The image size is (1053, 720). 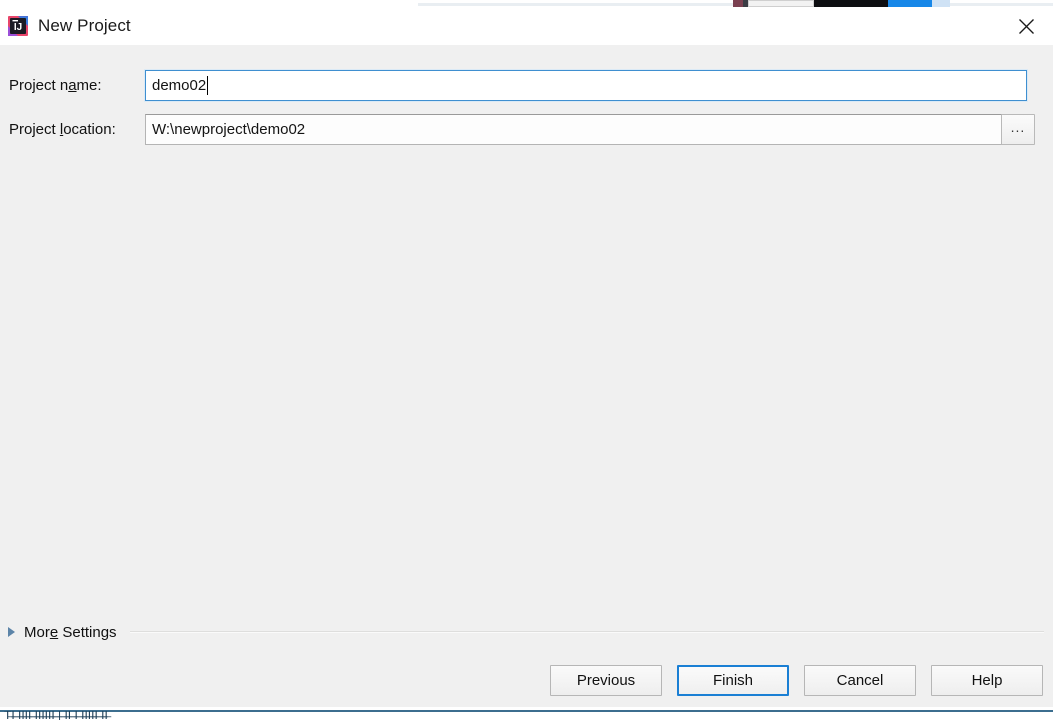 What do you see at coordinates (89, 85) in the screenshot?
I see `project-name-label-suffix: me:` at bounding box center [89, 85].